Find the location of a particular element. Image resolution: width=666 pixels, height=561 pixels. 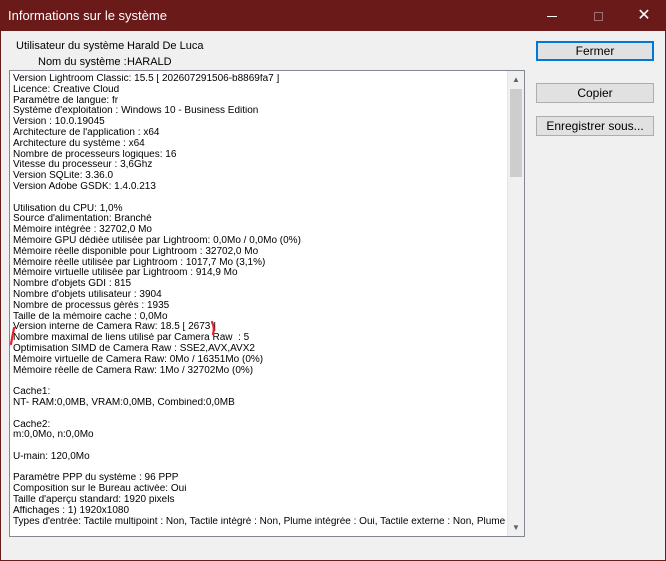

title-bar: Informations sur le système ✕ is located at coordinates (333, 16).